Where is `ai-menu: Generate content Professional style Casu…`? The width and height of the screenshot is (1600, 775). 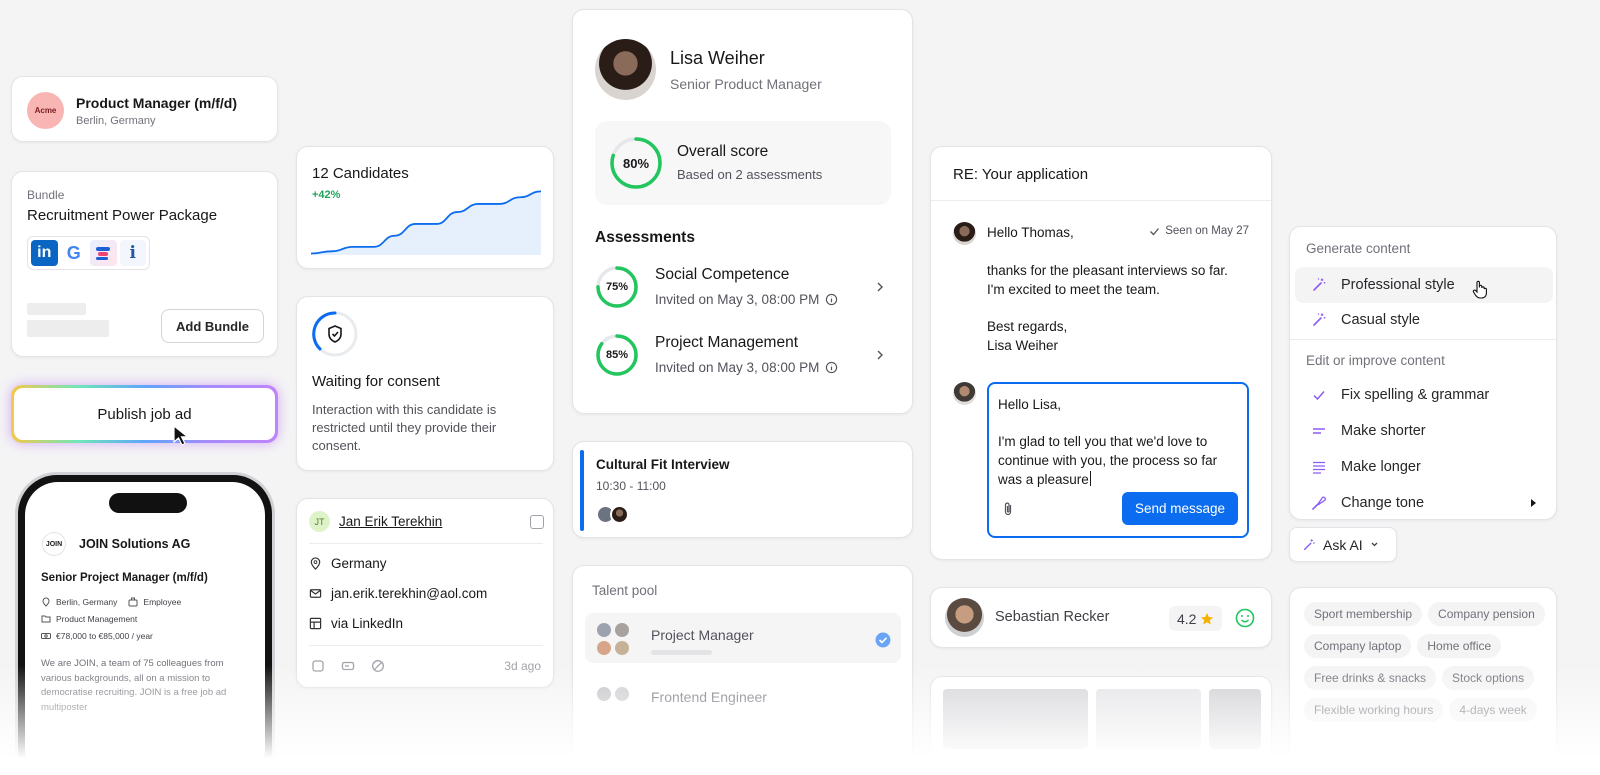
ai-menu: Generate content Professional style Casu… is located at coordinates (1423, 373).